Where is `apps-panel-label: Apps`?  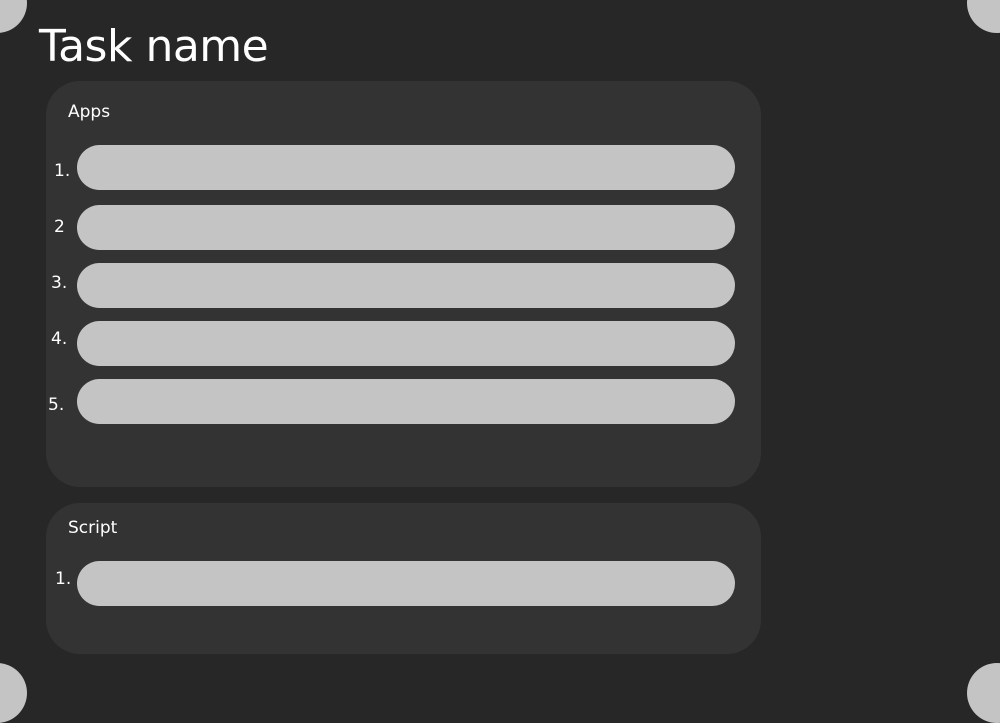 apps-panel-label: Apps is located at coordinates (89, 112).